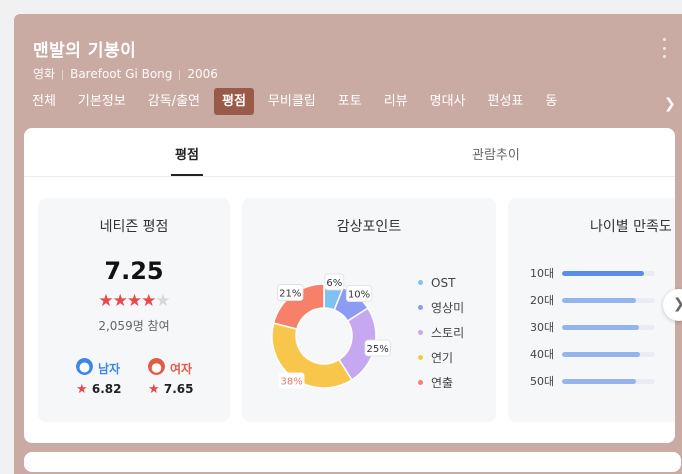  What do you see at coordinates (448, 333) in the screenshot?
I see `legend-label: 스토리` at bounding box center [448, 333].